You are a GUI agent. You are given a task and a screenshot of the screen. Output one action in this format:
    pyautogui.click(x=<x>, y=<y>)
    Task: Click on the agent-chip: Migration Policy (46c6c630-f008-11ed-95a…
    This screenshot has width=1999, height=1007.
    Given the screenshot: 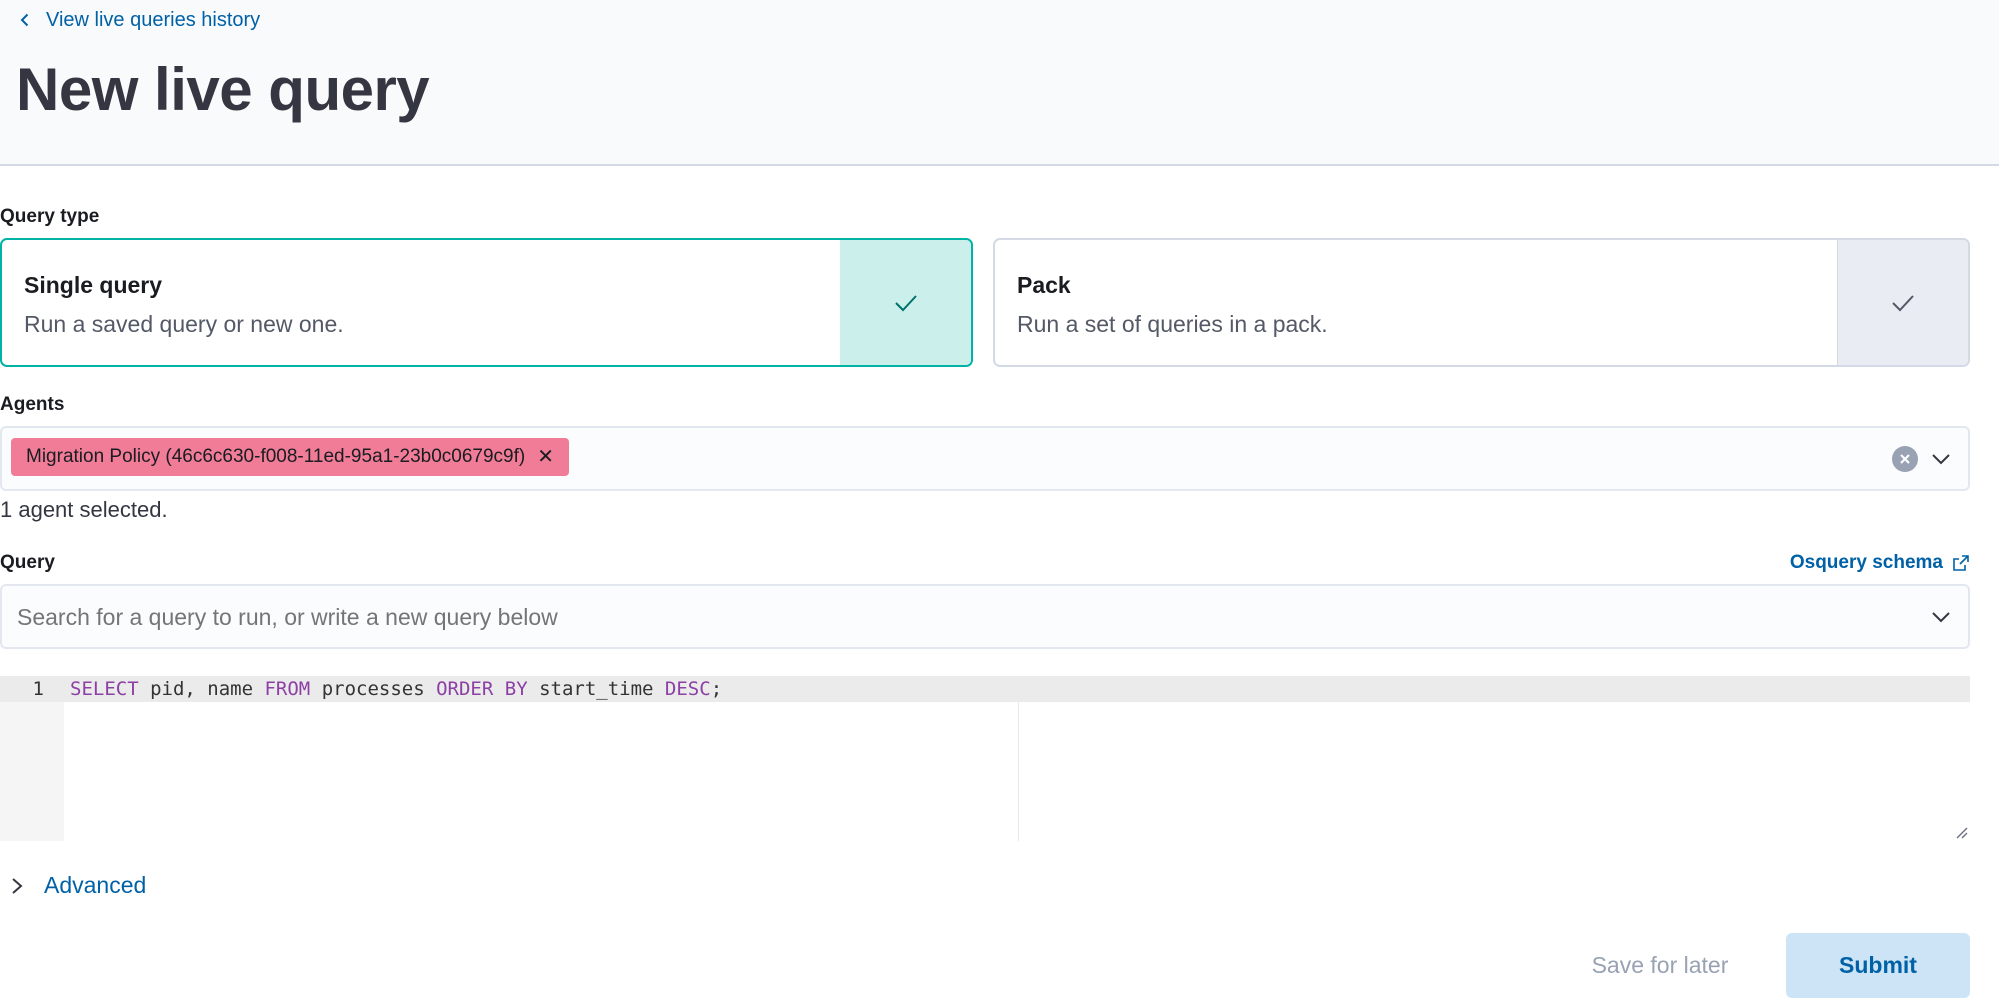 What is the action you would take?
    pyautogui.click(x=290, y=457)
    